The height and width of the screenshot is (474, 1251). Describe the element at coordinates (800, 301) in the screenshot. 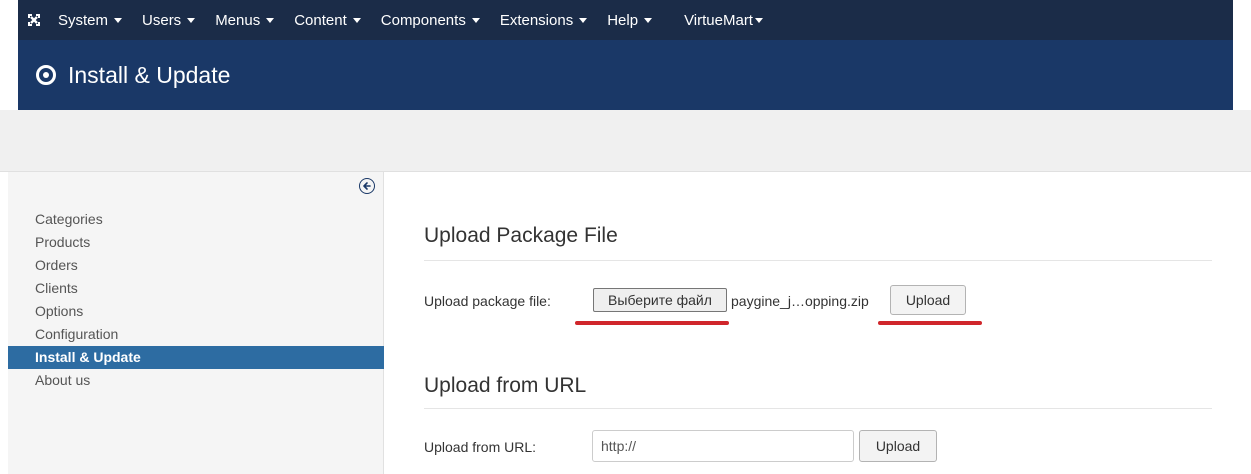

I see `selected-file-name: paygine_j…opping.zip` at that location.